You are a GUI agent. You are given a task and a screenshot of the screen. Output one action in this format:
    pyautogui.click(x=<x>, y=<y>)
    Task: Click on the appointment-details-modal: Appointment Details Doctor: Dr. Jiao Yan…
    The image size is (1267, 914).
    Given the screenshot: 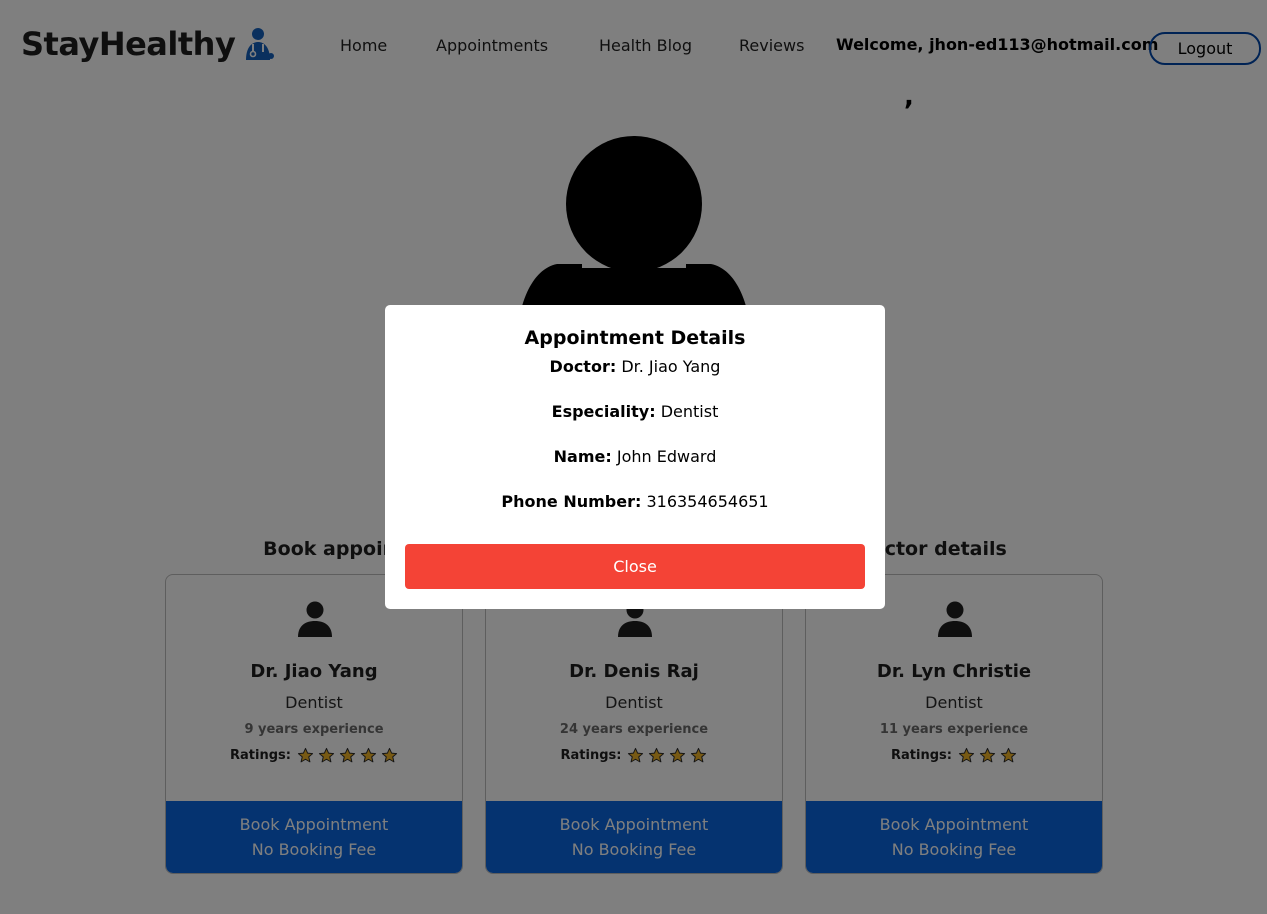 What is the action you would take?
    pyautogui.click(x=635, y=457)
    